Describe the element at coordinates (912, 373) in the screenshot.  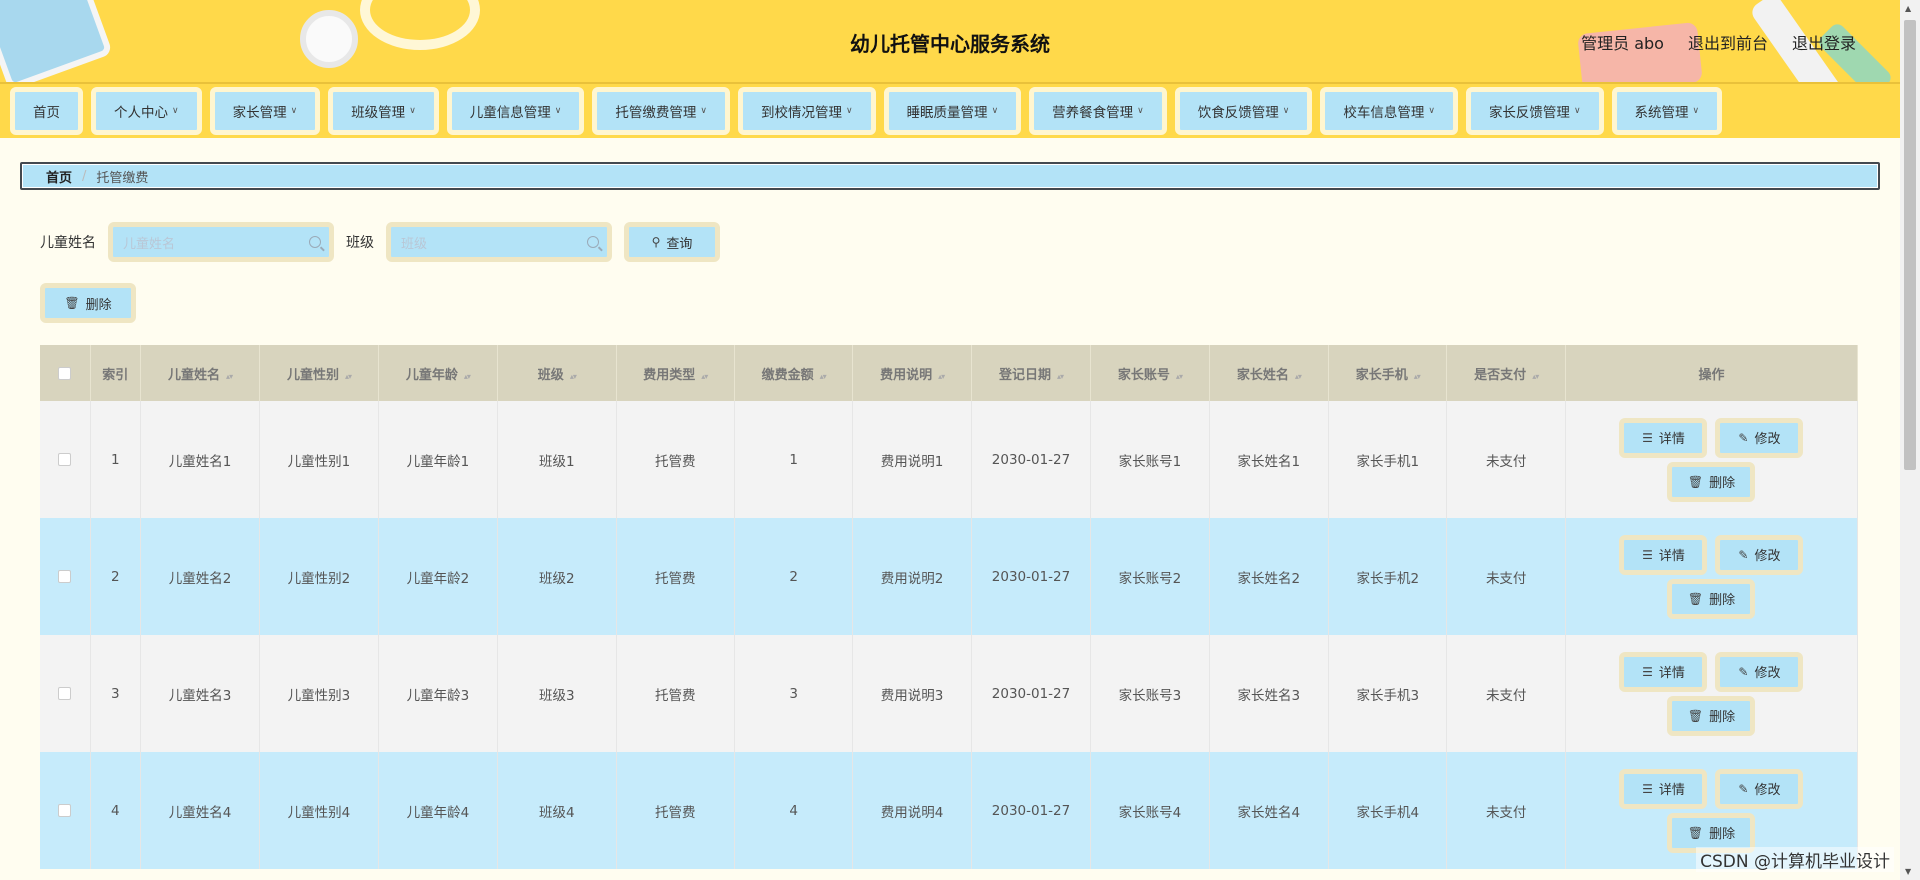
I see `column-header-7: 费用说明 ▴▾` at that location.